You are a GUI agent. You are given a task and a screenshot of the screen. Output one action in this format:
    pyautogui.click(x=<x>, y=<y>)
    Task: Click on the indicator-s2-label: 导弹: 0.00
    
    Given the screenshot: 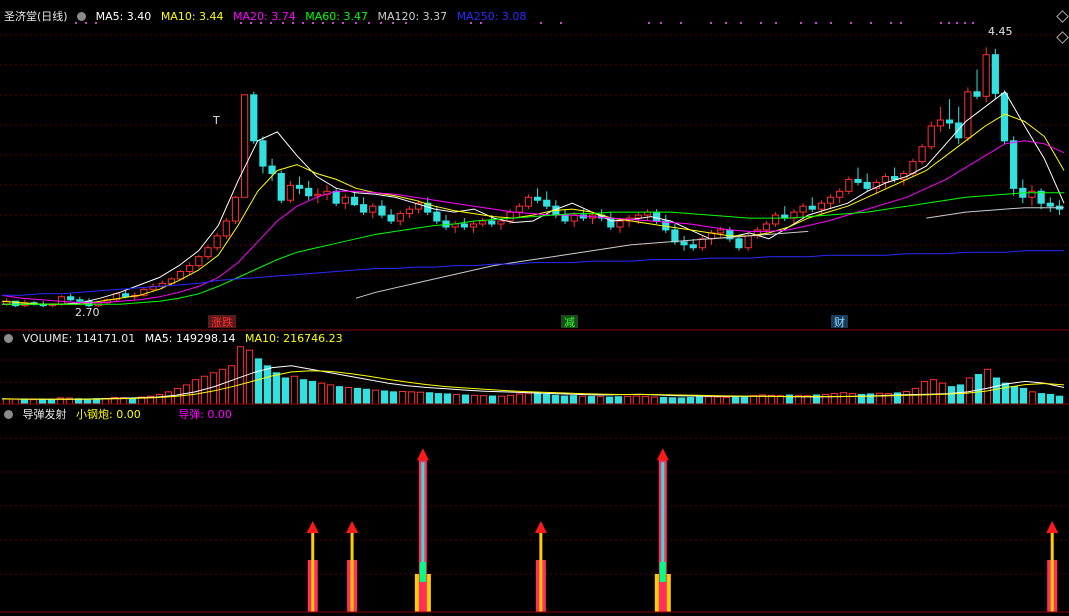 What is the action you would take?
    pyautogui.click(x=205, y=414)
    